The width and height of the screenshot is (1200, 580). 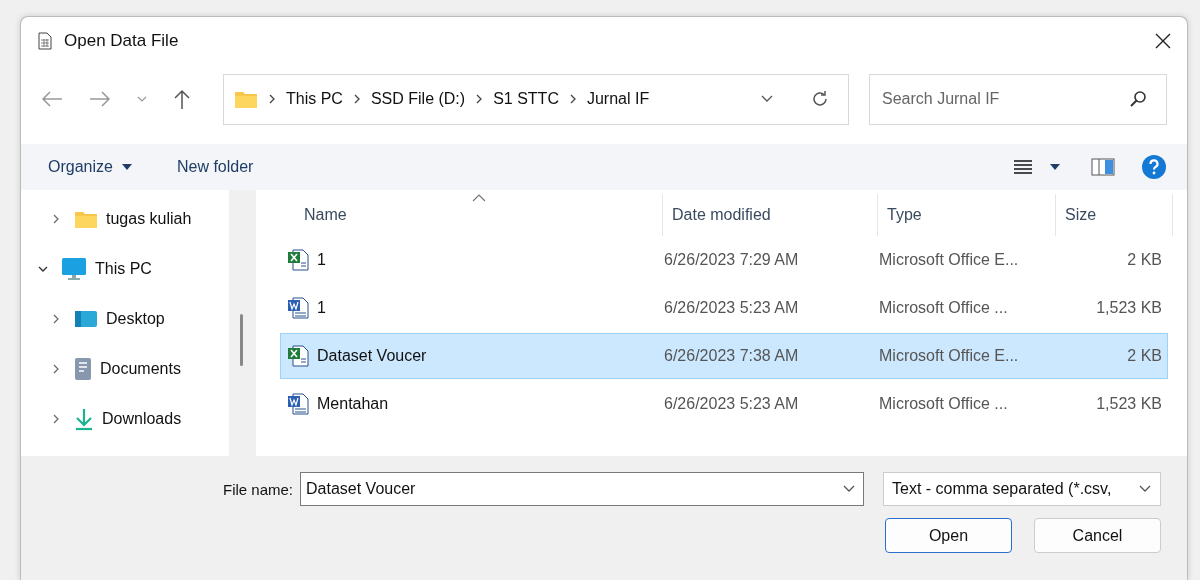 What do you see at coordinates (83, 369) in the screenshot?
I see `document-icon` at bounding box center [83, 369].